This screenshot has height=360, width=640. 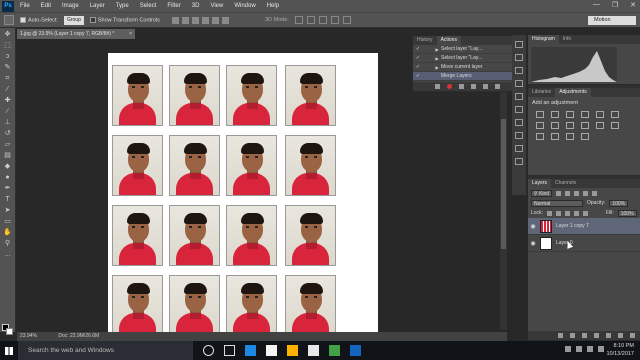 I want to click on pixel-filter-icon, so click(x=559, y=193).